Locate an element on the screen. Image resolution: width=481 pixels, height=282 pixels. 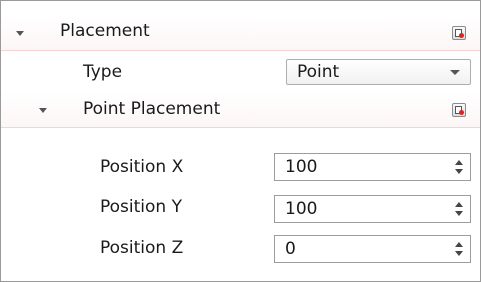
position-z-input: 0 is located at coordinates (290, 249).